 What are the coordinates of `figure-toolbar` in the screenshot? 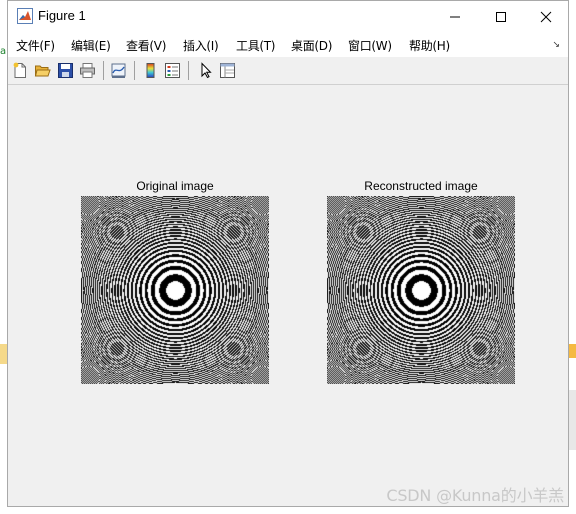 It's located at (288, 71).